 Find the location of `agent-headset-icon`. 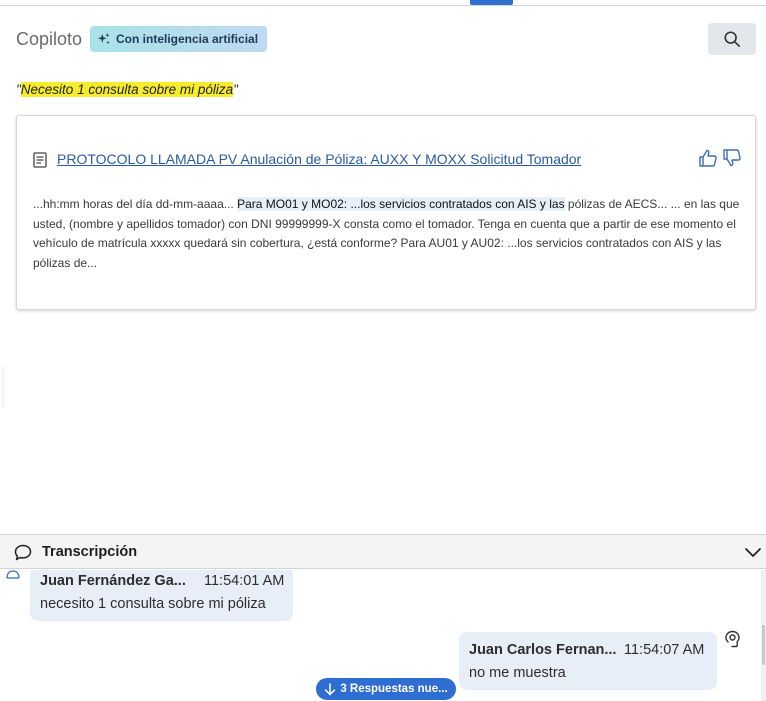

agent-headset-icon is located at coordinates (732, 639).